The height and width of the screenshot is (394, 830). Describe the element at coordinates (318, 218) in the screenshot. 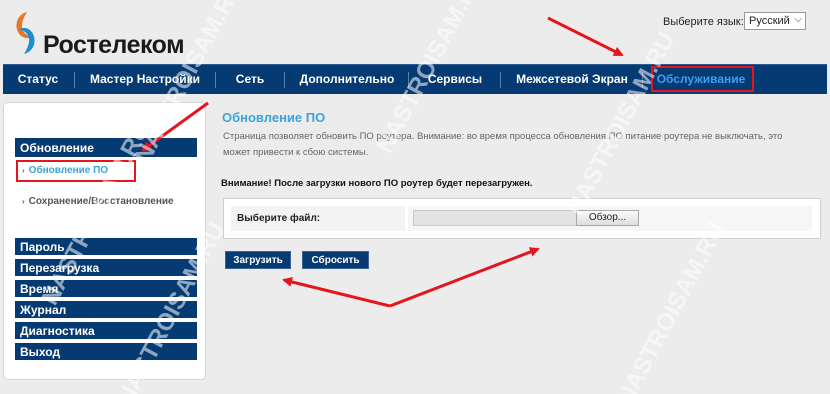

I see `file-label: Выберите файл:` at that location.